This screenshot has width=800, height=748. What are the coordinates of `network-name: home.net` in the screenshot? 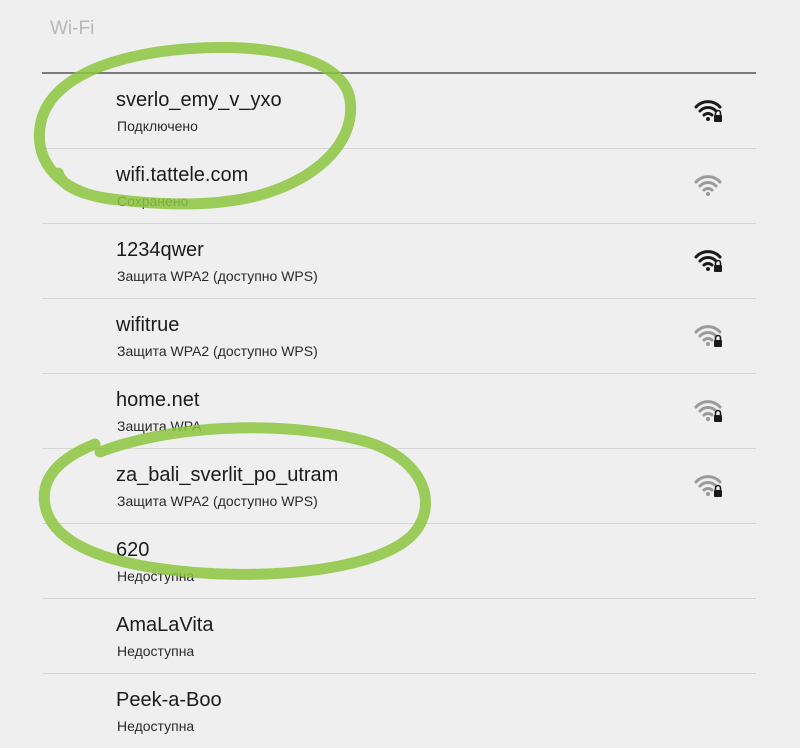 It's located at (158, 400).